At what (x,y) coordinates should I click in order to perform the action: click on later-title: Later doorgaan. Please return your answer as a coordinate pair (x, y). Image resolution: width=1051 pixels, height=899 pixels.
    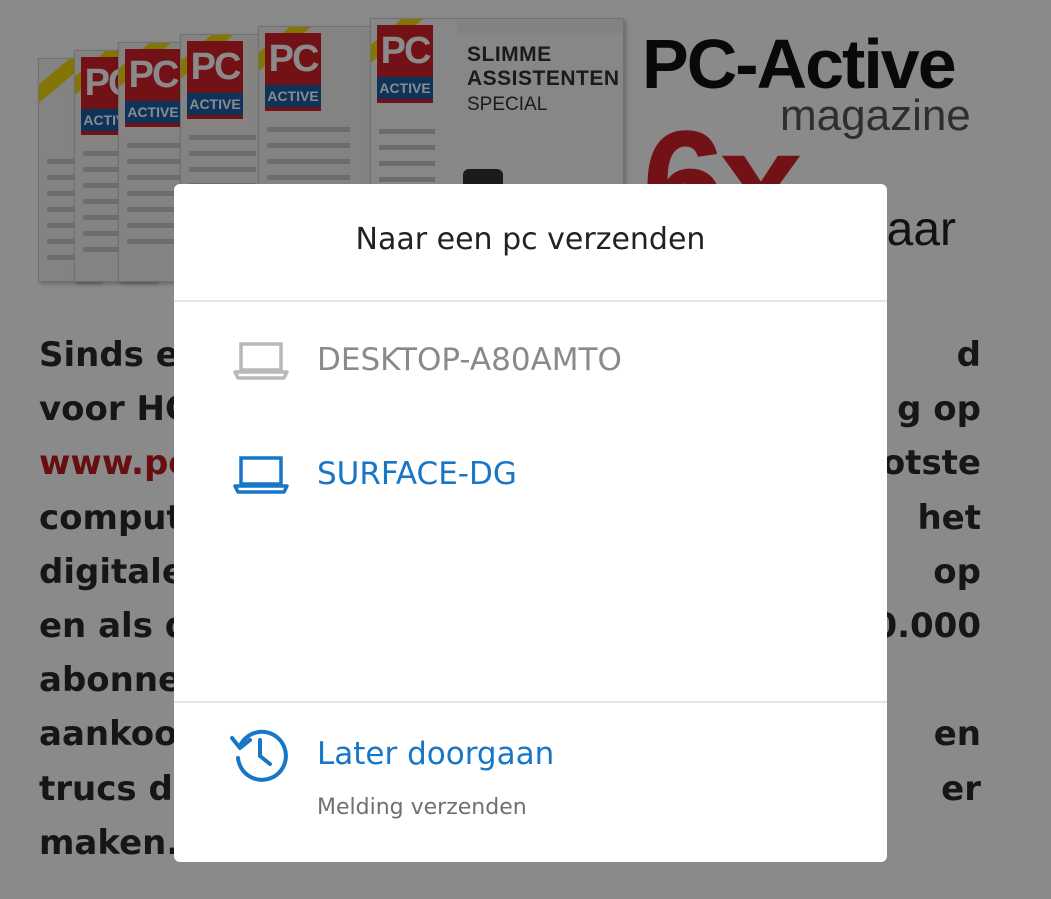
    Looking at the image, I should click on (436, 754).